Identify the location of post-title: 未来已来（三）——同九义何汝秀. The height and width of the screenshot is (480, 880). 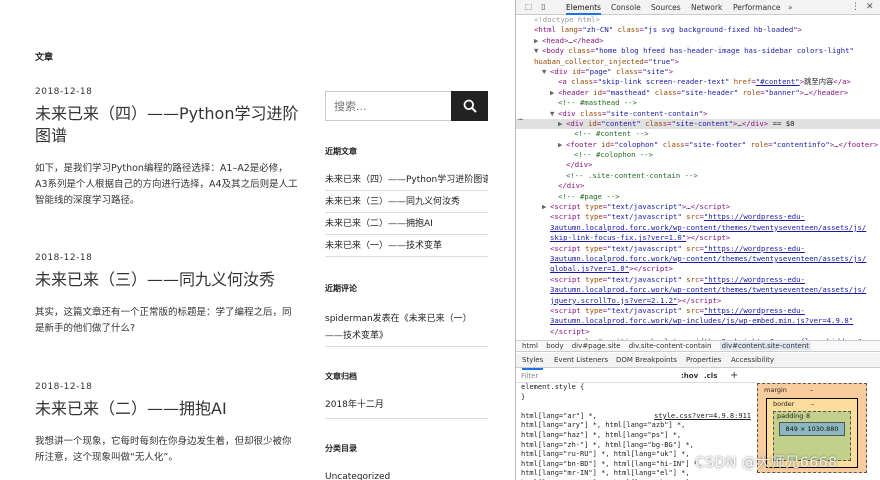
(167, 280).